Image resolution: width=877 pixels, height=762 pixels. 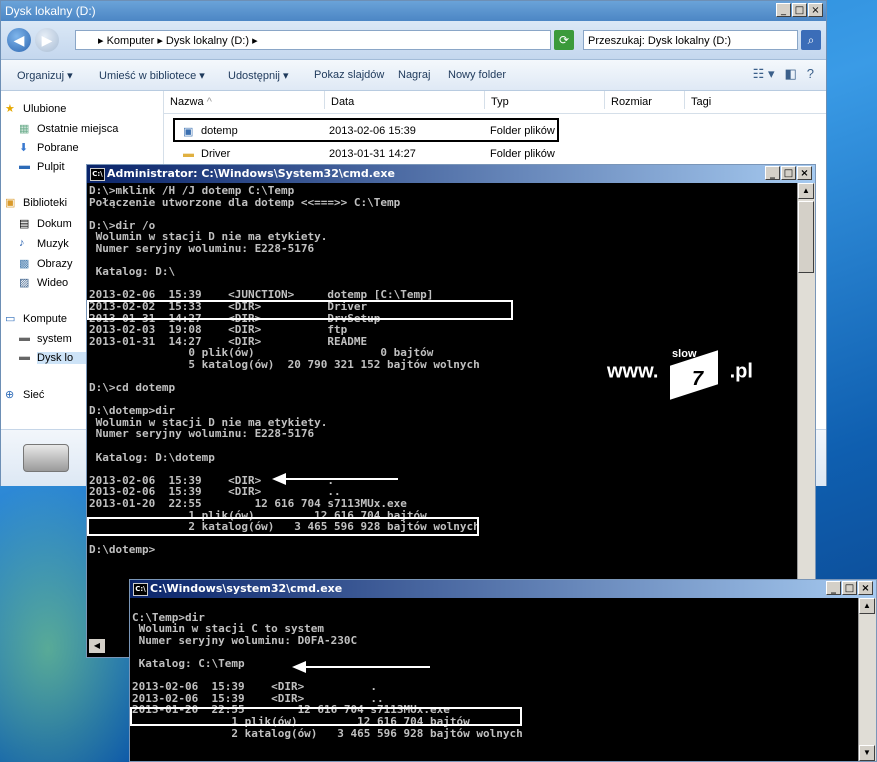 I want to click on search-icon: ⌕, so click(x=811, y=40).